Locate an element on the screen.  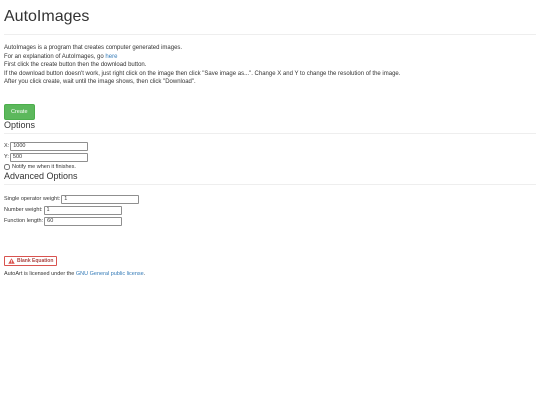
x-label: X: is located at coordinates (7, 146).